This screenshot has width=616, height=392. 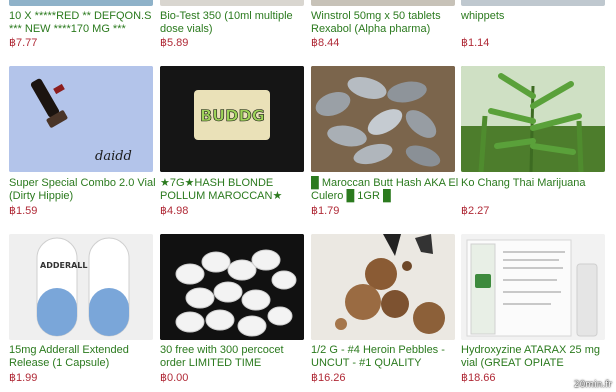 What do you see at coordinates (174, 43) in the screenshot?
I see `listing-price: ฿5.89` at bounding box center [174, 43].